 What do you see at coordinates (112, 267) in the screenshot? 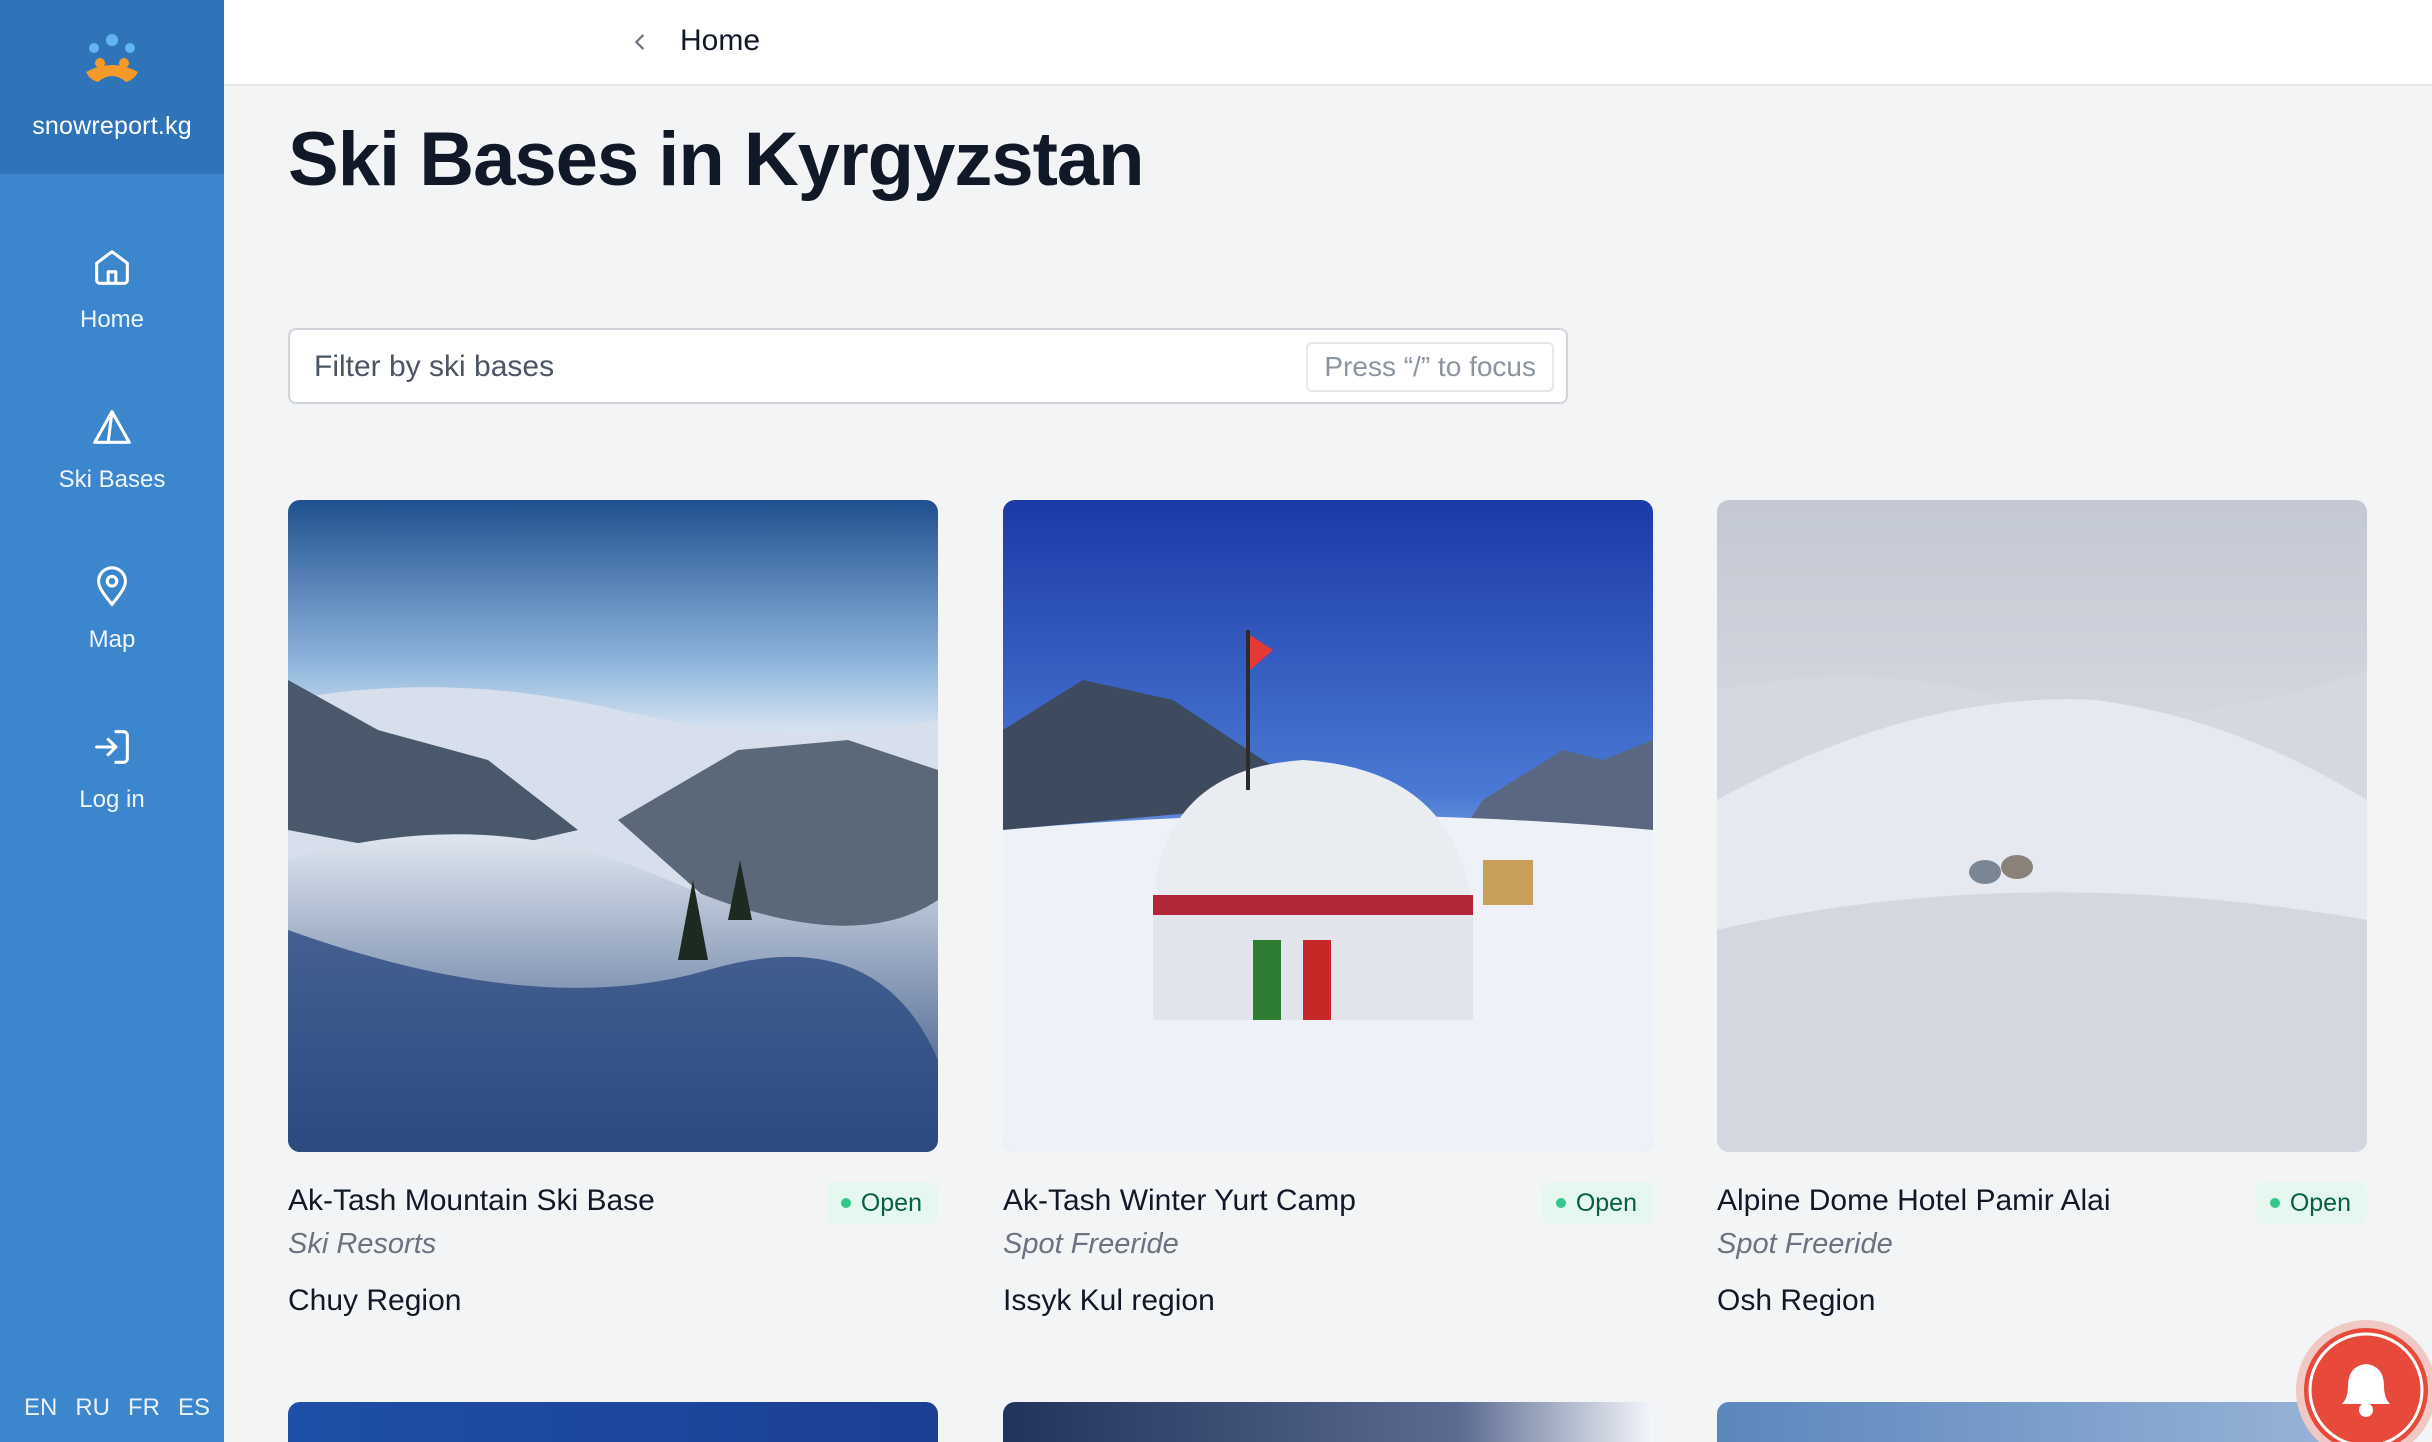
I see `home-icon` at bounding box center [112, 267].